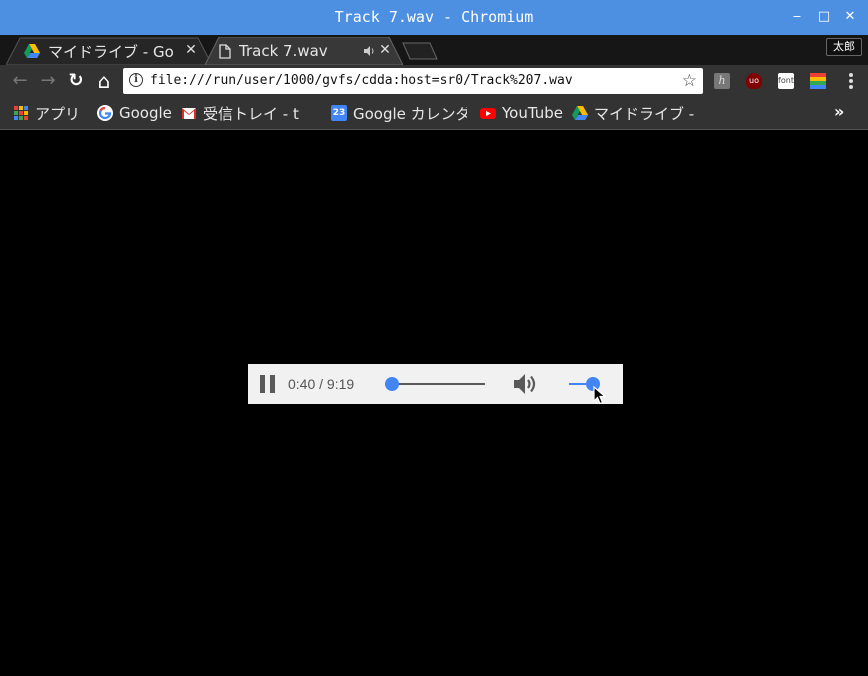  Describe the element at coordinates (584, 384) in the screenshot. I see `volume-slider` at that location.